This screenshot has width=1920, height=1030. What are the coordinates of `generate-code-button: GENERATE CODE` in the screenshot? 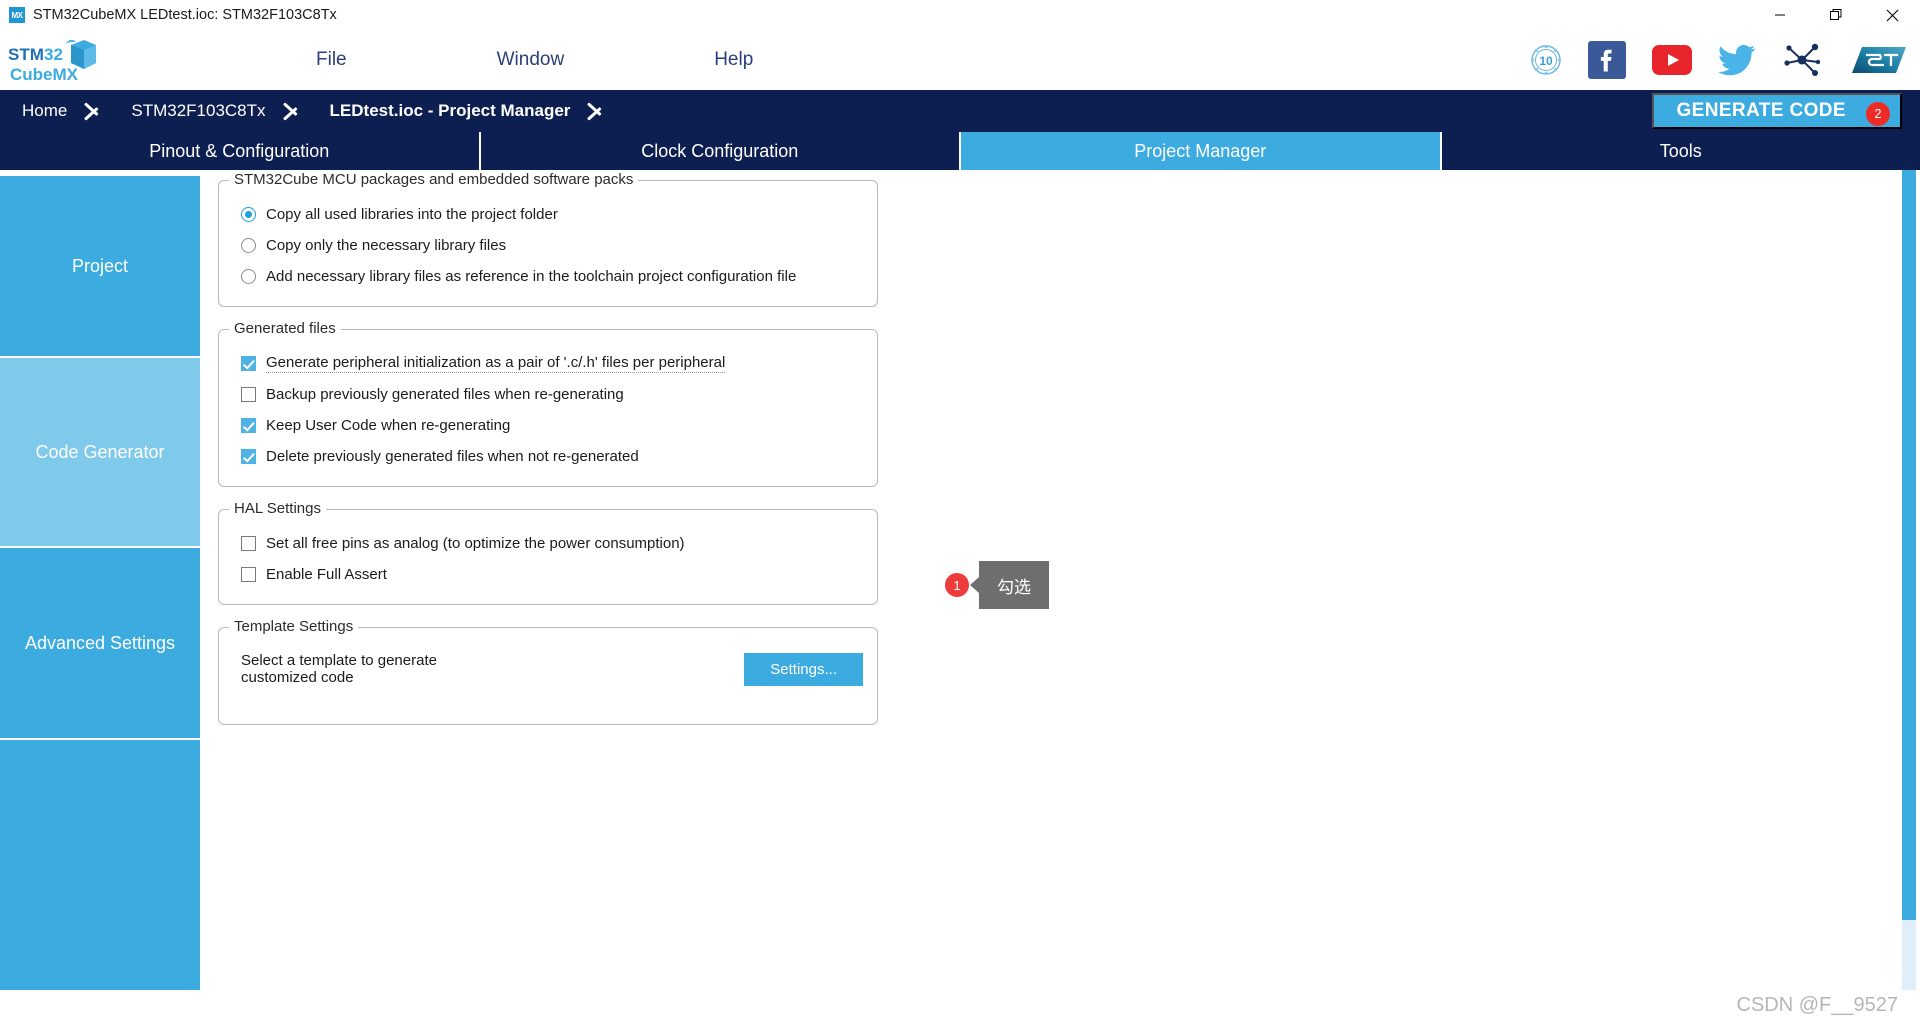 It's located at (1777, 111).